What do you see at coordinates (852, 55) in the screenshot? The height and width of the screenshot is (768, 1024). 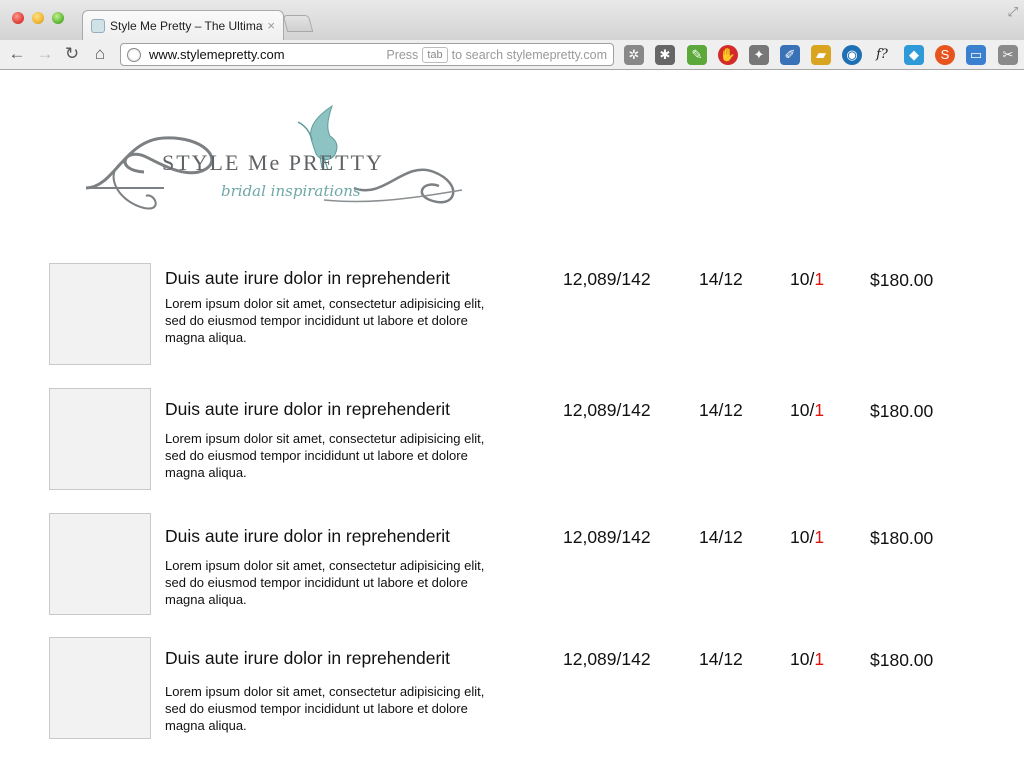 I see `eye-icon: ◉` at bounding box center [852, 55].